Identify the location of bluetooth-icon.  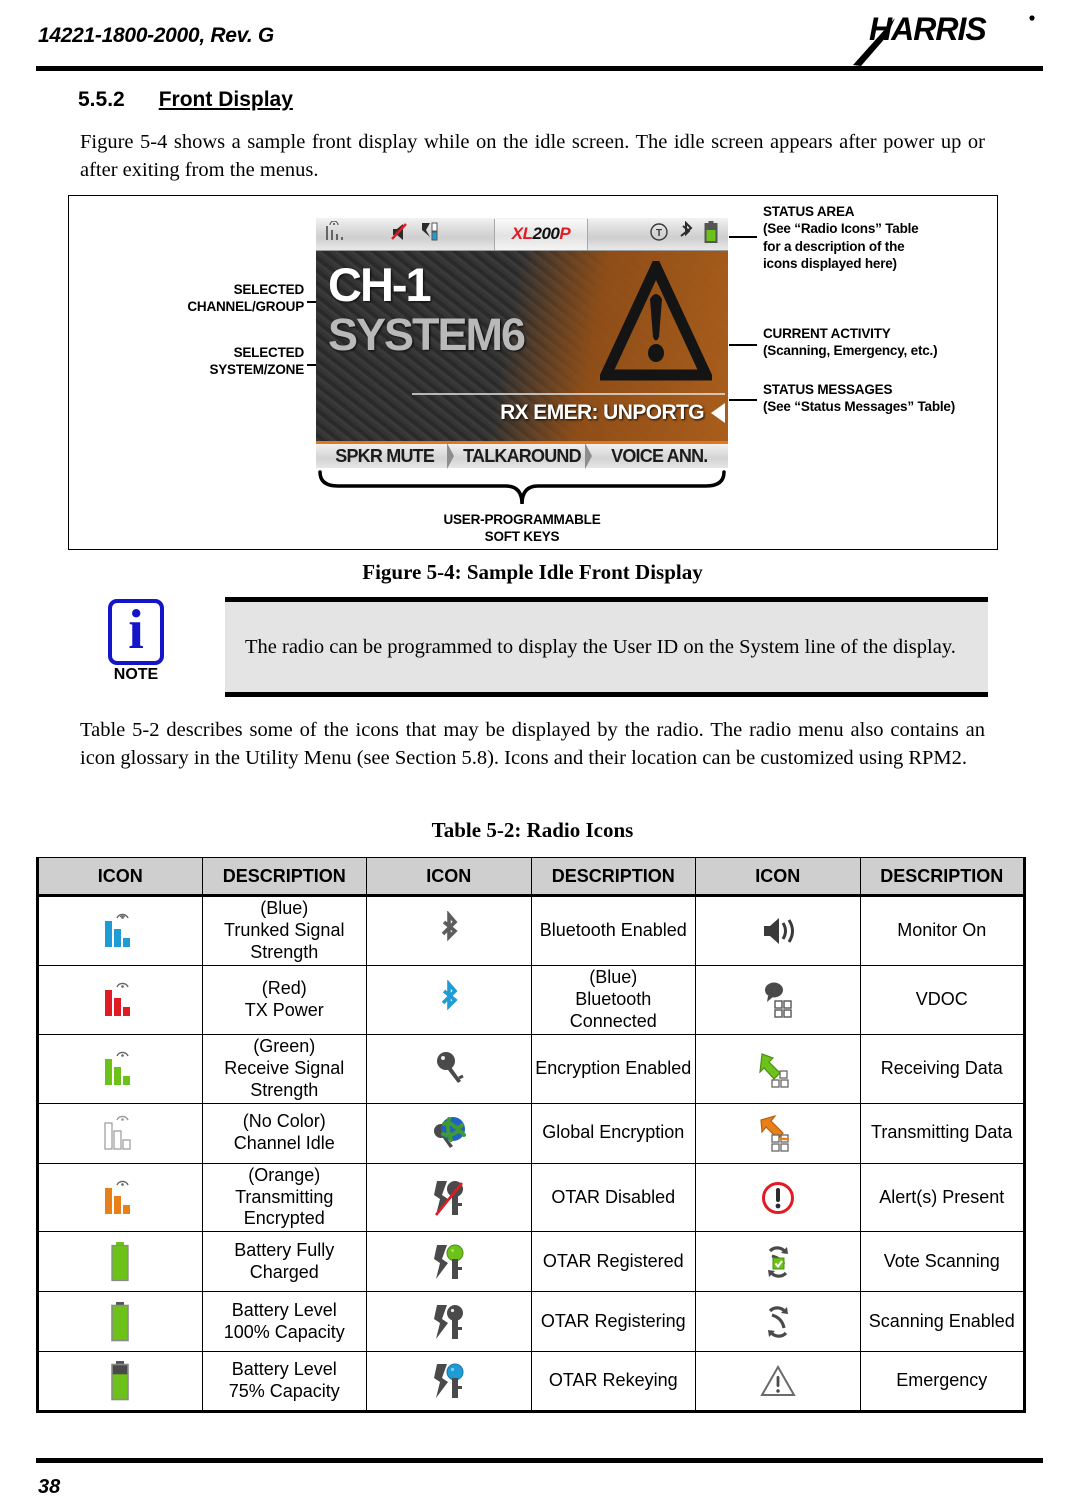
(686, 234).